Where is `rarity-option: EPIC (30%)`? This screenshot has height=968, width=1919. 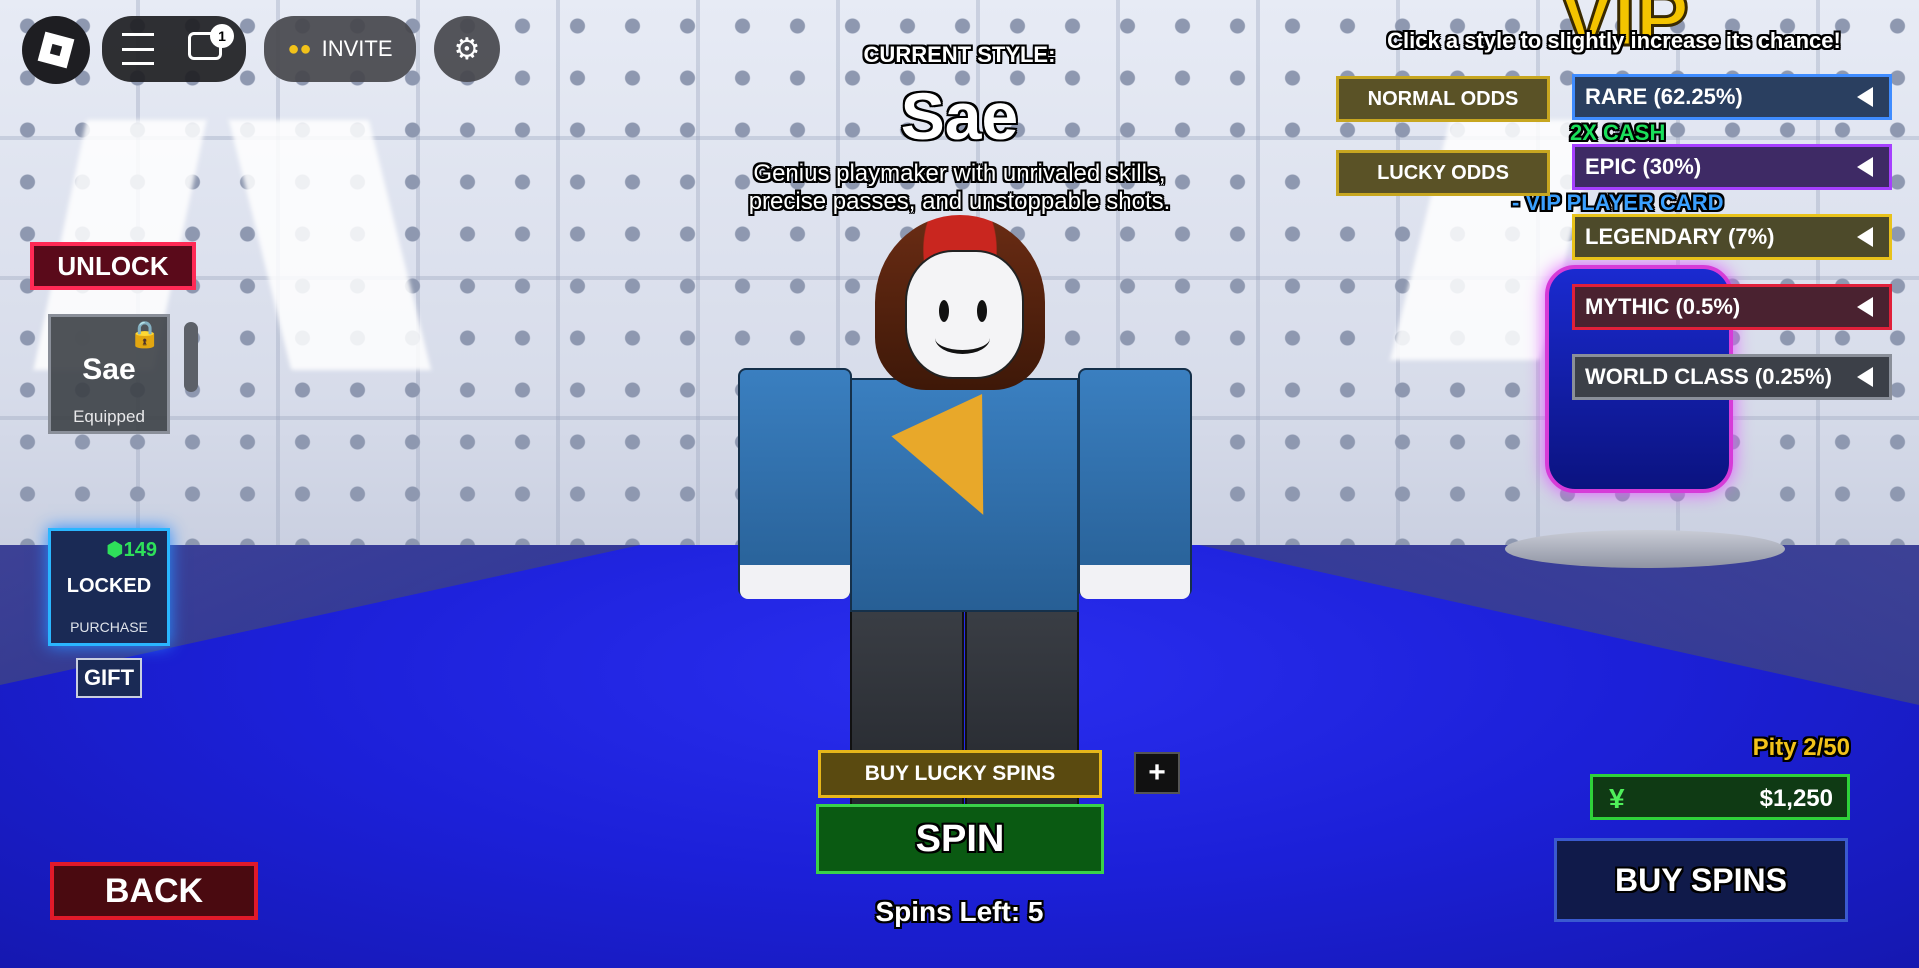
rarity-option: EPIC (30%) is located at coordinates (1732, 167).